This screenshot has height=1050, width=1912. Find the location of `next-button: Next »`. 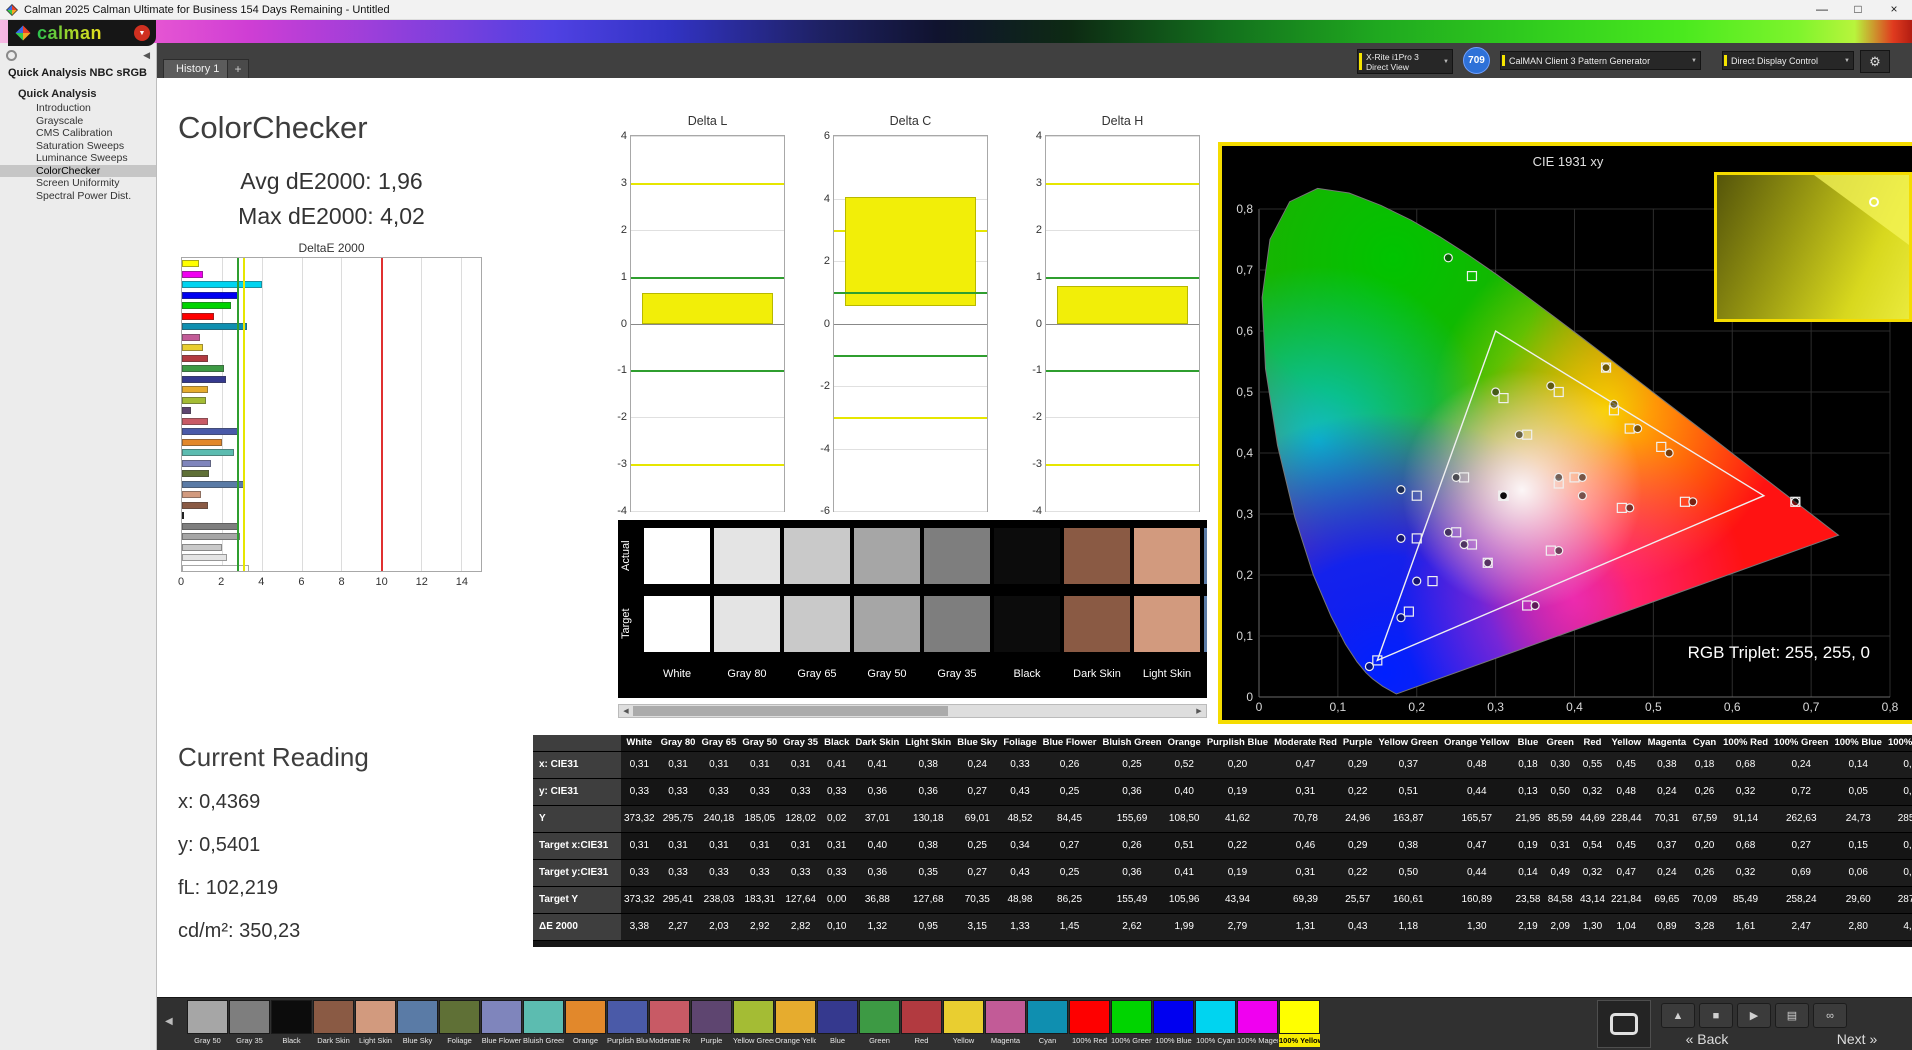

next-button: Next » is located at coordinates (1857, 1039).